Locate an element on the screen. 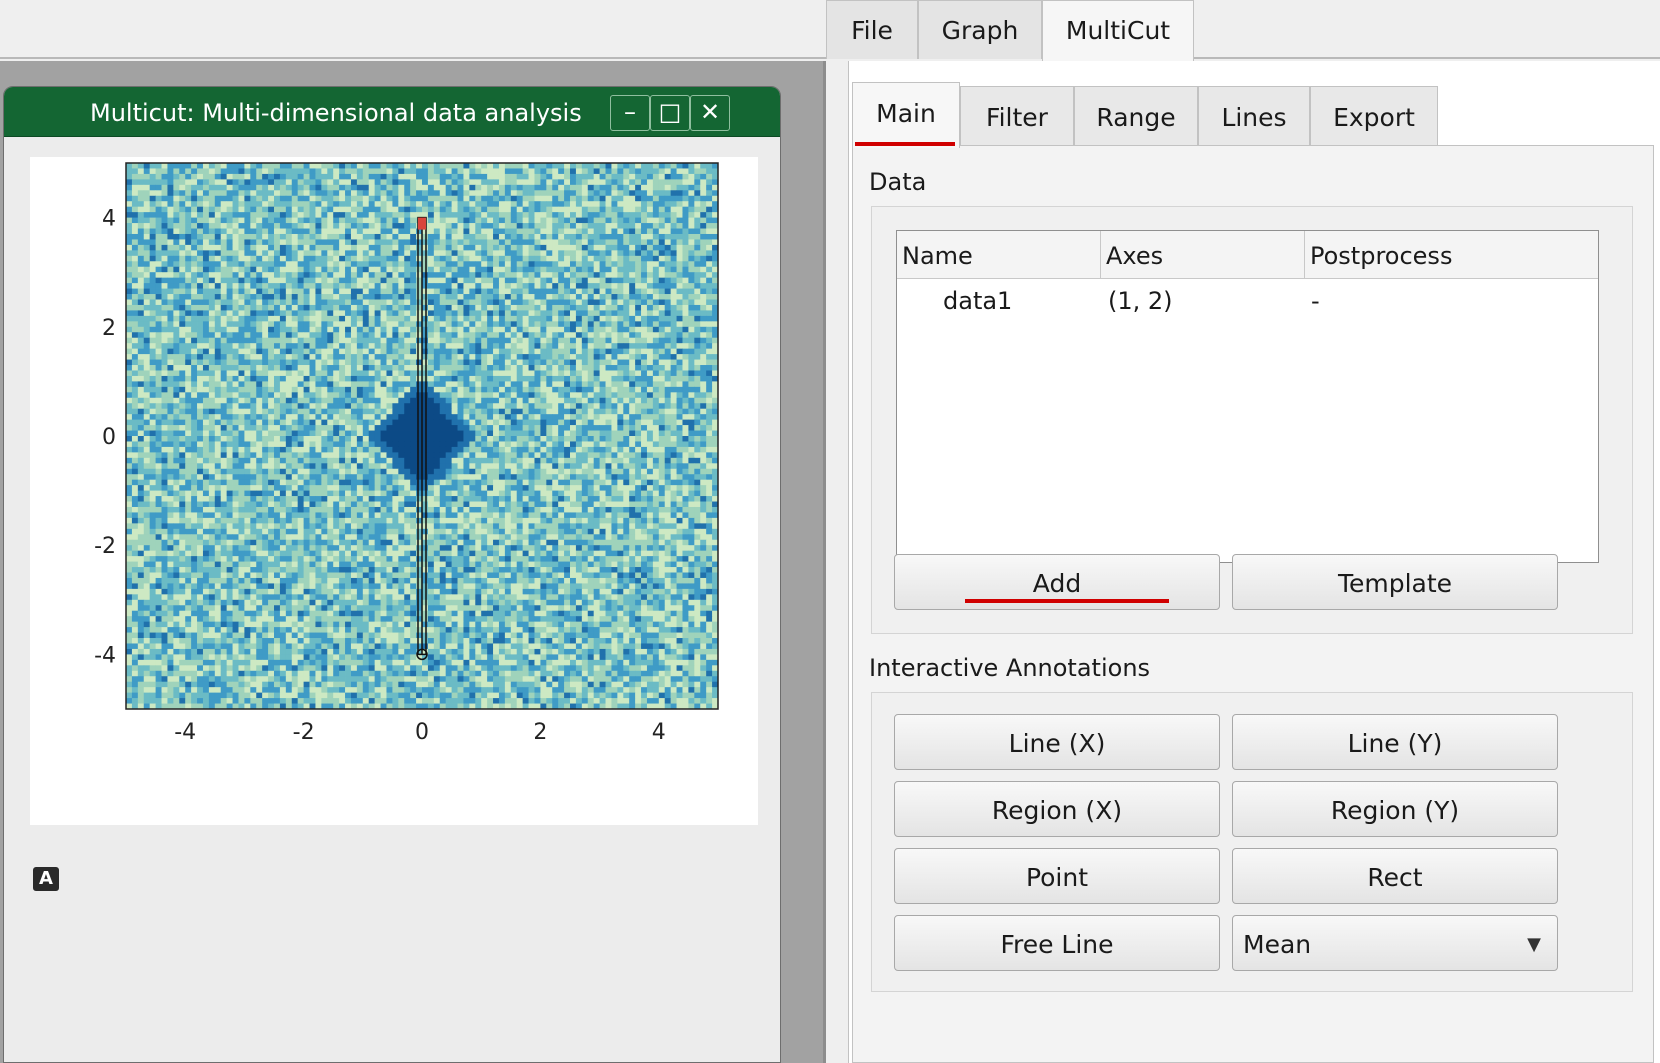  cell-name: data1 is located at coordinates (978, 301).